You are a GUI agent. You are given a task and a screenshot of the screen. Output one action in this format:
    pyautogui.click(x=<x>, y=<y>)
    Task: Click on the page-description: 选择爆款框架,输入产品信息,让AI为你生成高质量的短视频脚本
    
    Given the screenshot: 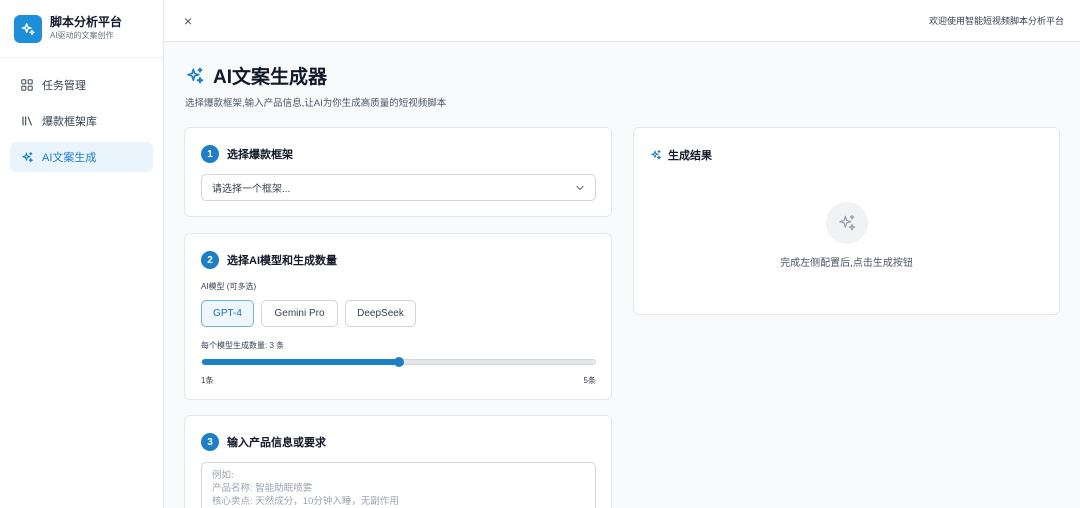 What is the action you would take?
    pyautogui.click(x=316, y=103)
    